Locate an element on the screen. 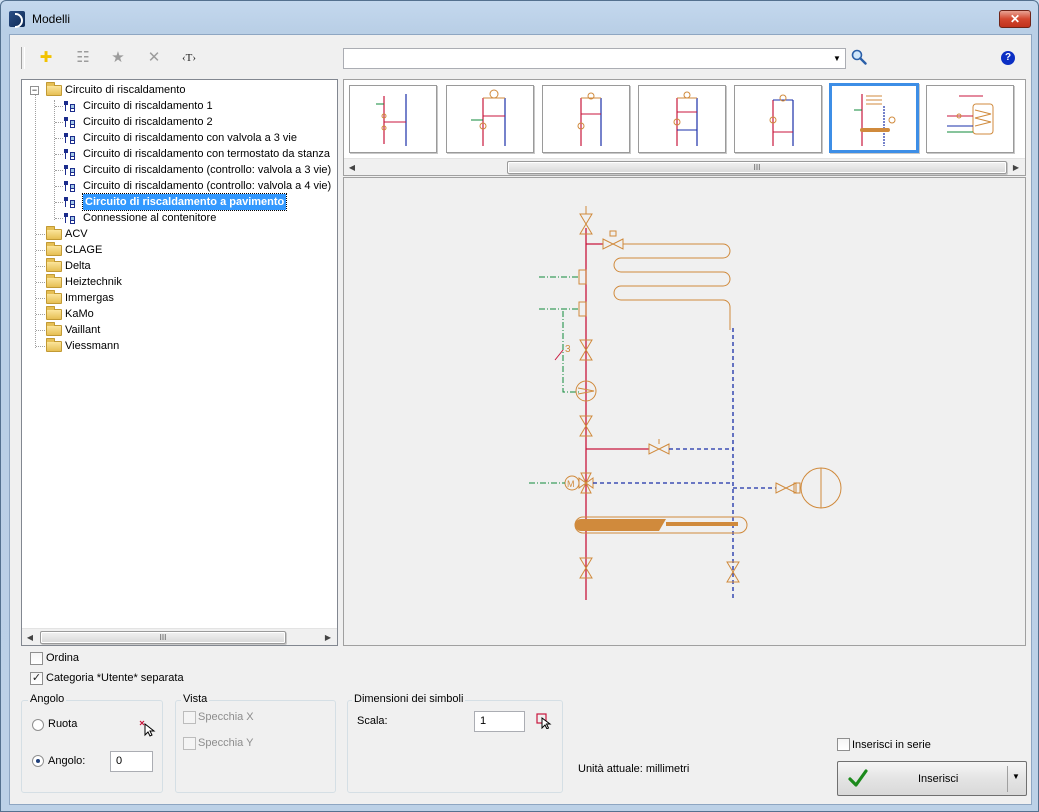 The width and height of the screenshot is (1039, 812). tree-horizontal-scrollbar: ◀ III ▶ is located at coordinates (179, 636).